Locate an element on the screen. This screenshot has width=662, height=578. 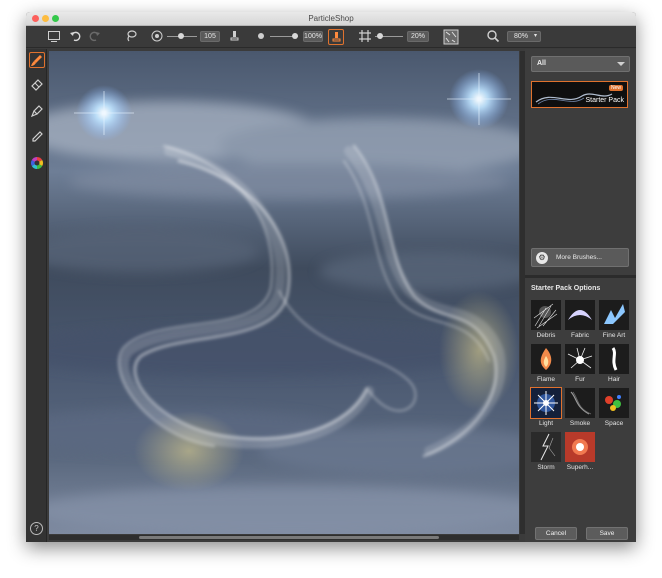
brush-size-slider-knob is located at coordinates (181, 36).